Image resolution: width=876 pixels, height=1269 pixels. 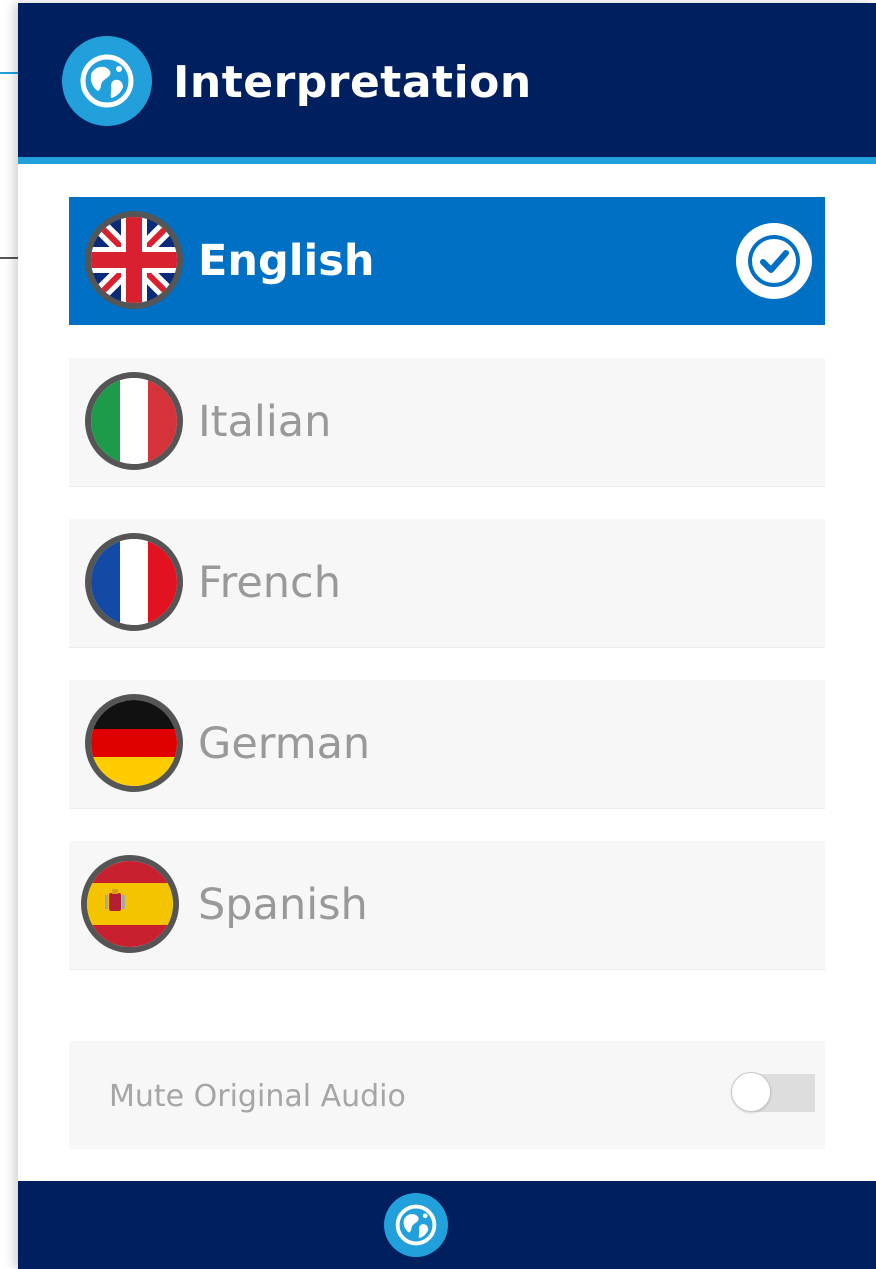 What do you see at coordinates (447, 583) in the screenshot?
I see `language-option-french: French` at bounding box center [447, 583].